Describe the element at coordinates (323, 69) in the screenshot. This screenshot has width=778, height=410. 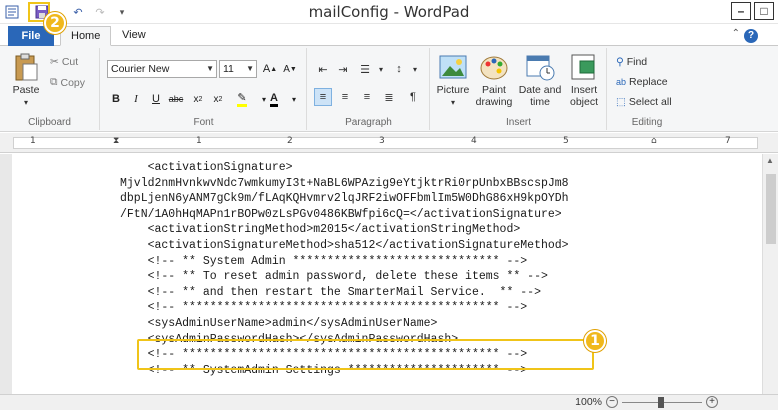
I see `decrease-indent-icon: ⇤` at that location.